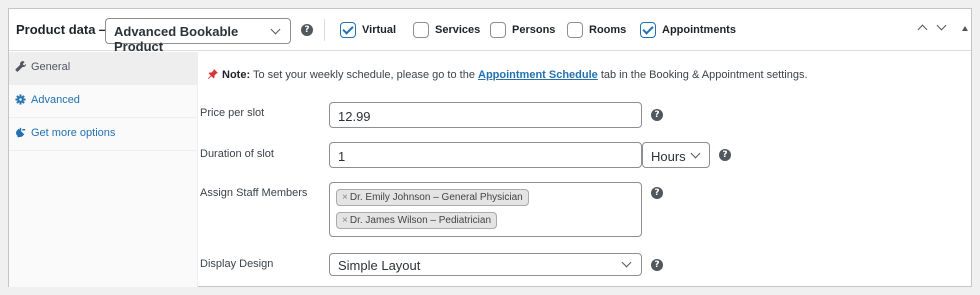  Describe the element at coordinates (103, 101) in the screenshot. I see `tab-advanced: Advanced` at that location.